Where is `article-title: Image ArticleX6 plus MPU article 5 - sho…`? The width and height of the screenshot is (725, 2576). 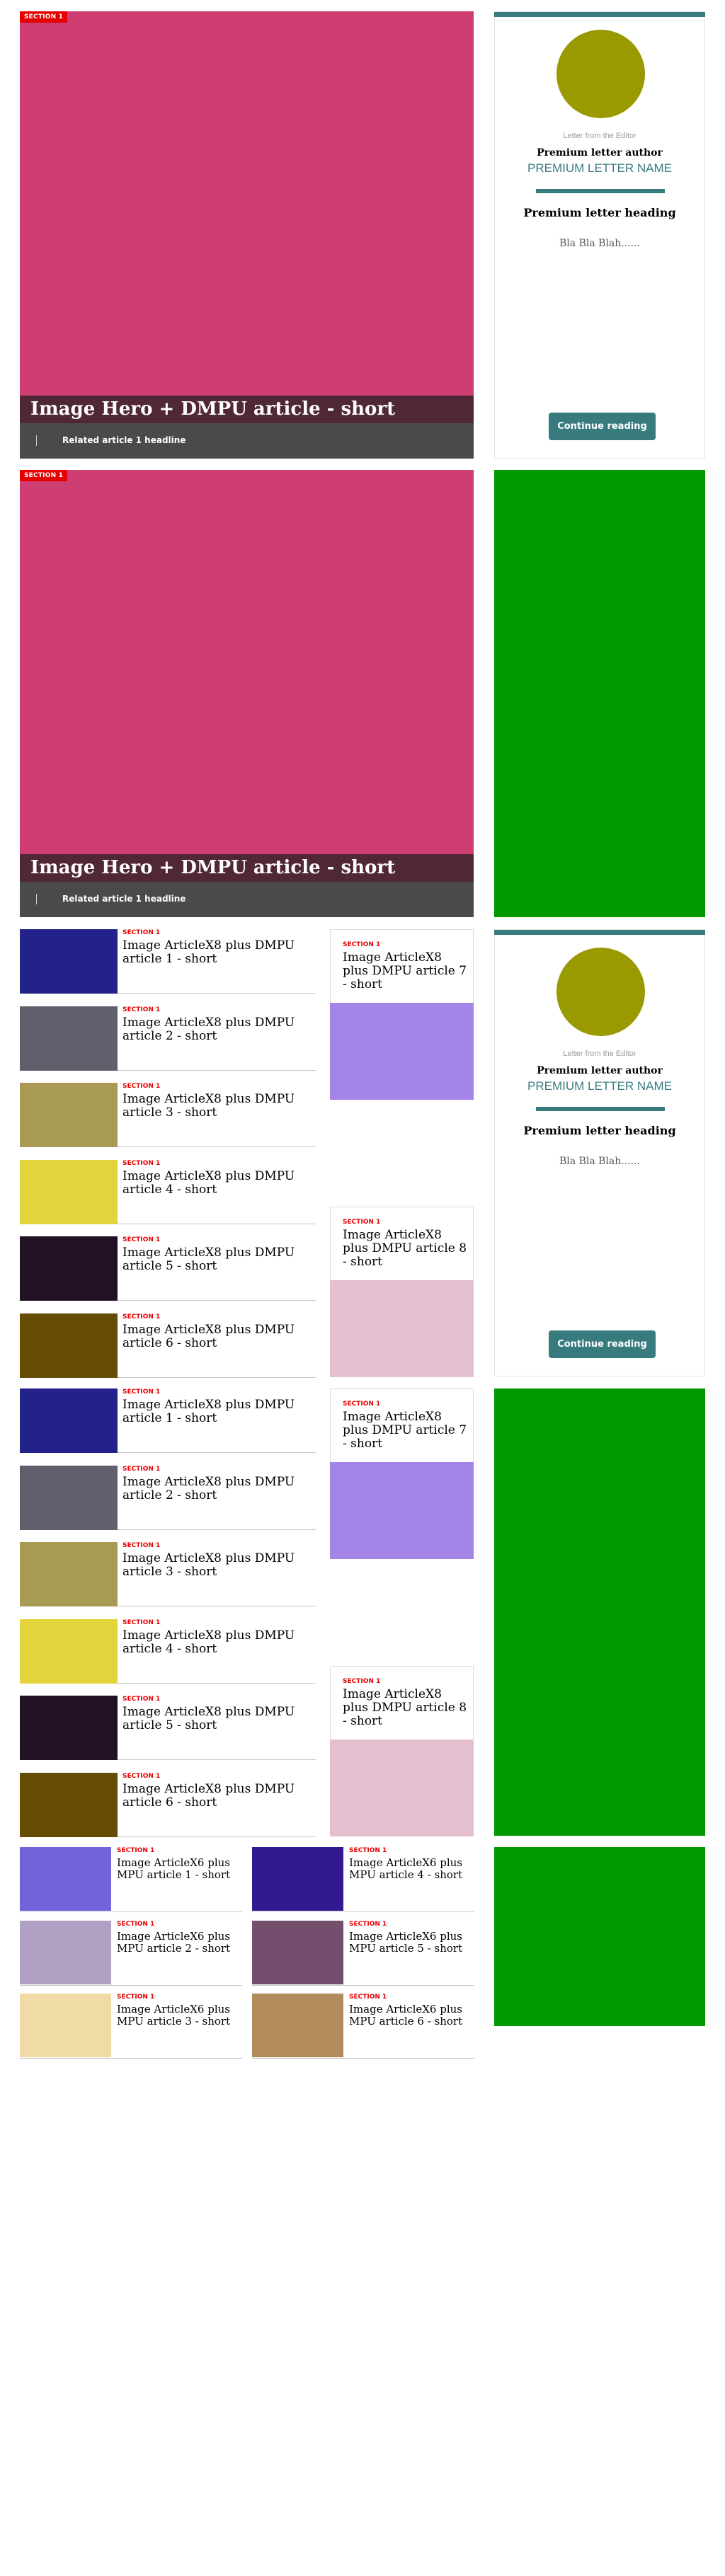
article-title: Image ArticleX6 plus MPU article 5 - sho… is located at coordinates (411, 1943).